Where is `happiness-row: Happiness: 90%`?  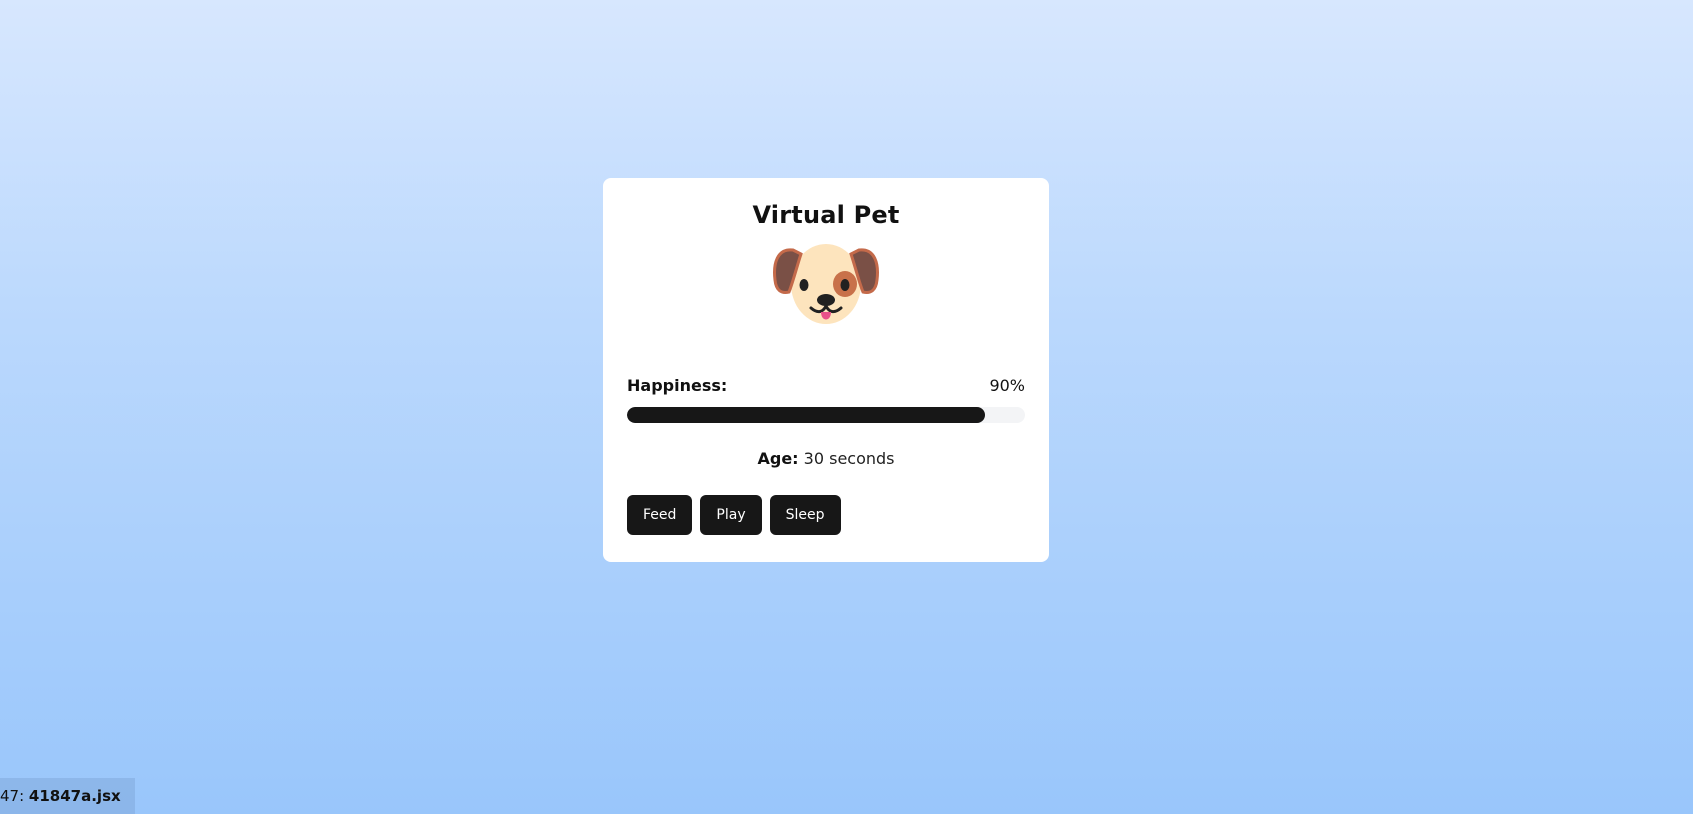 happiness-row: Happiness: 90% is located at coordinates (826, 386).